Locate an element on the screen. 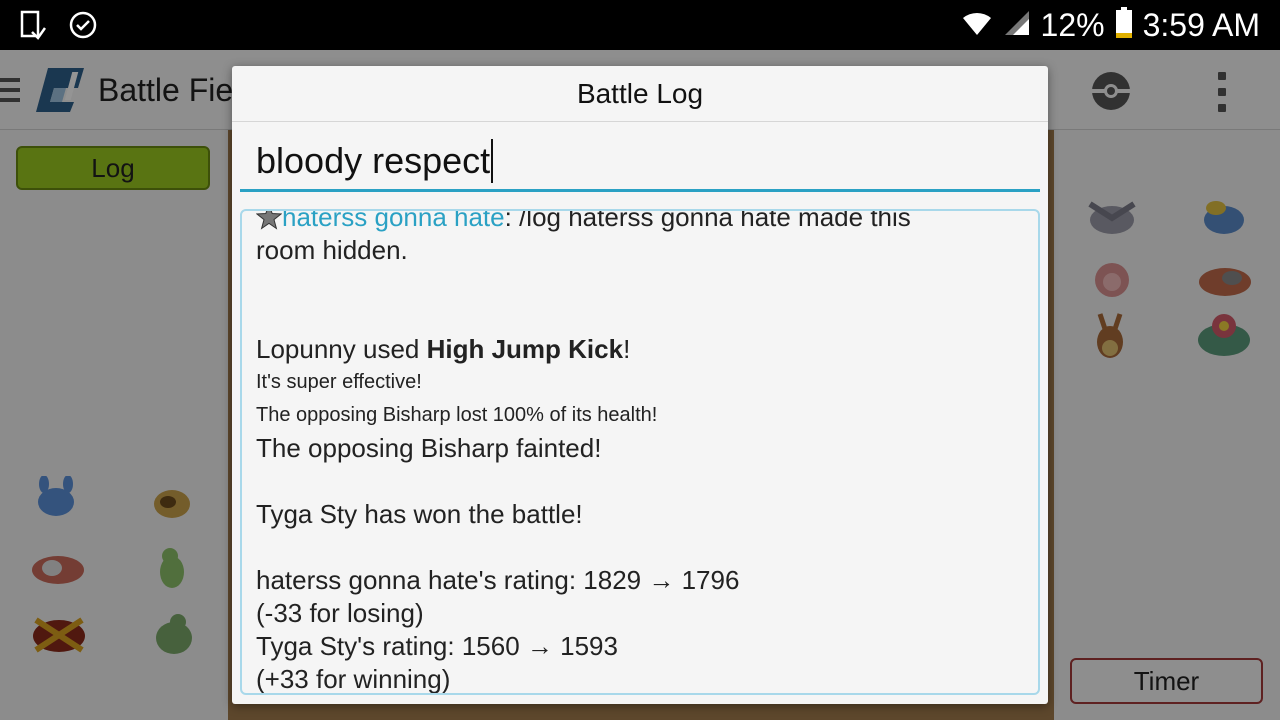 This screenshot has height=720, width=1280. signal-icon is located at coordinates (1017, 25).